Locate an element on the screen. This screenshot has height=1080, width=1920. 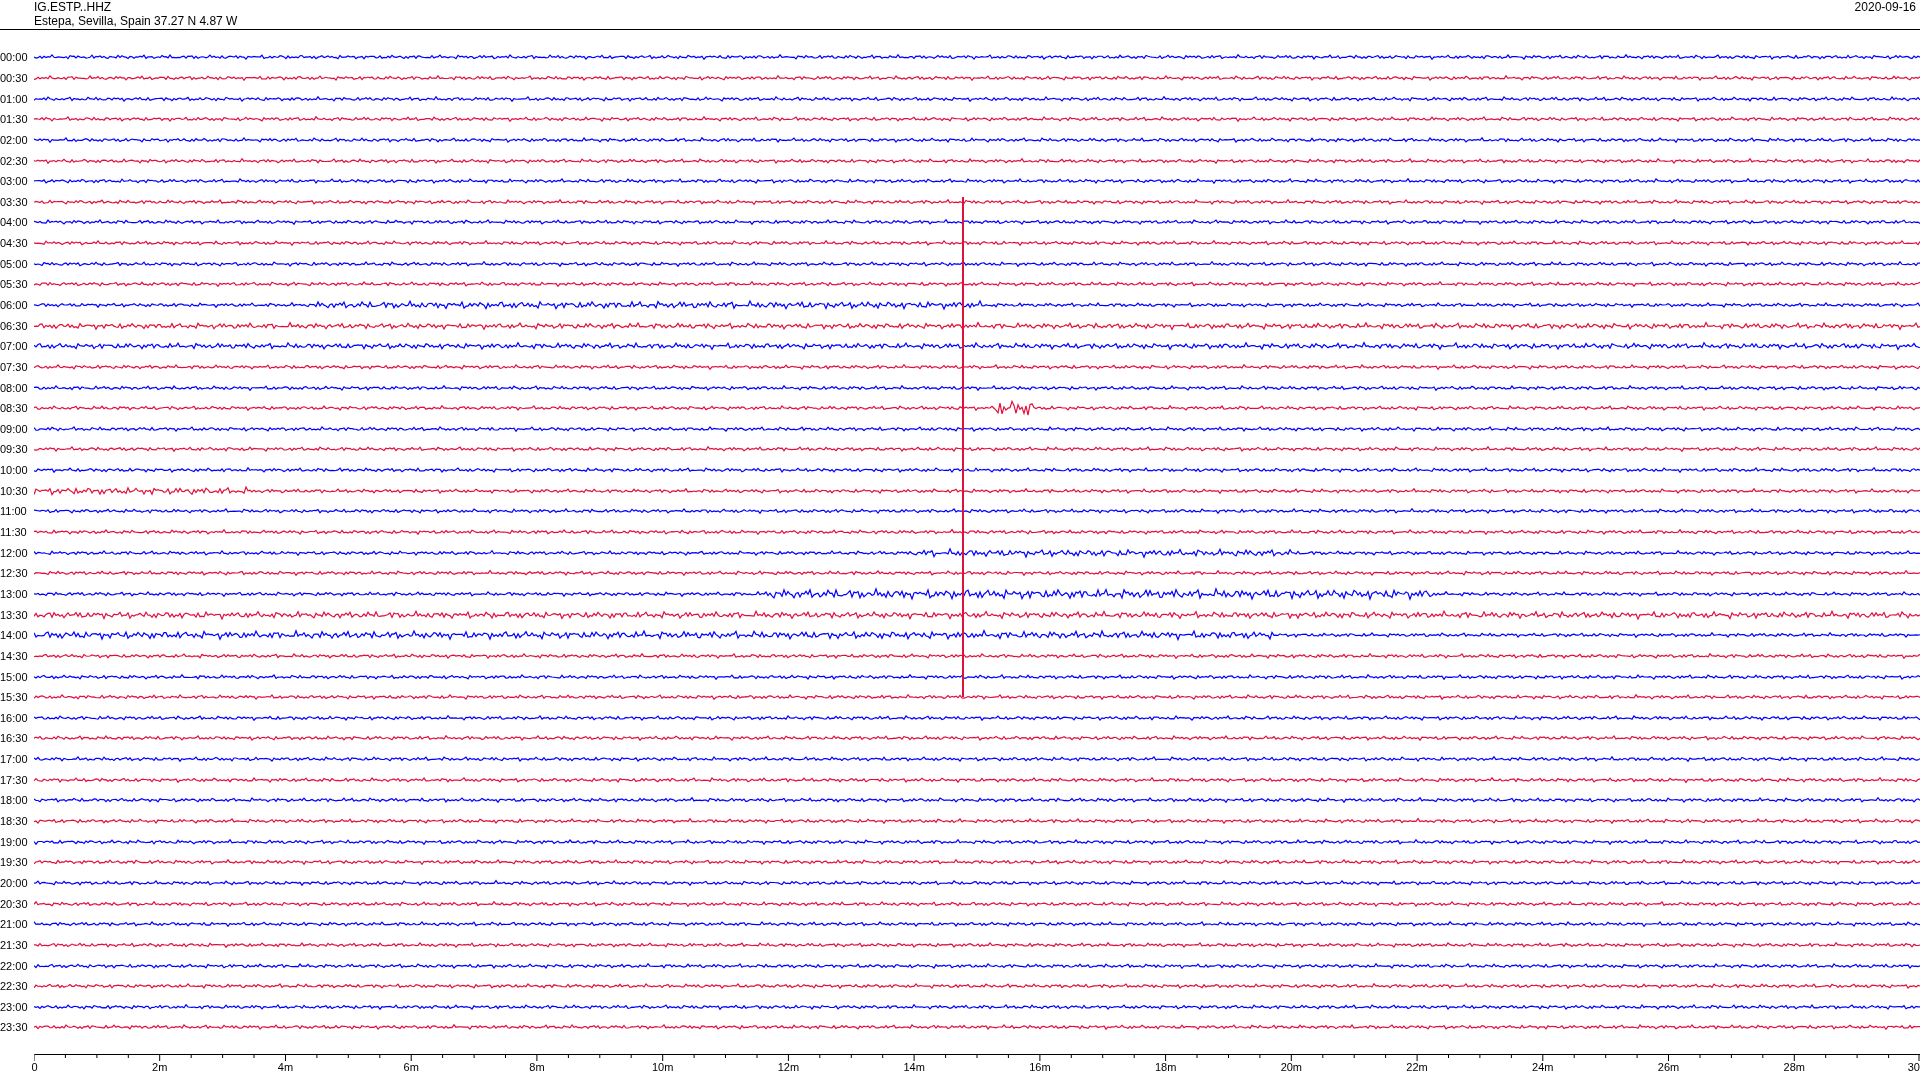
time-label: 11:00 is located at coordinates (14, 511).